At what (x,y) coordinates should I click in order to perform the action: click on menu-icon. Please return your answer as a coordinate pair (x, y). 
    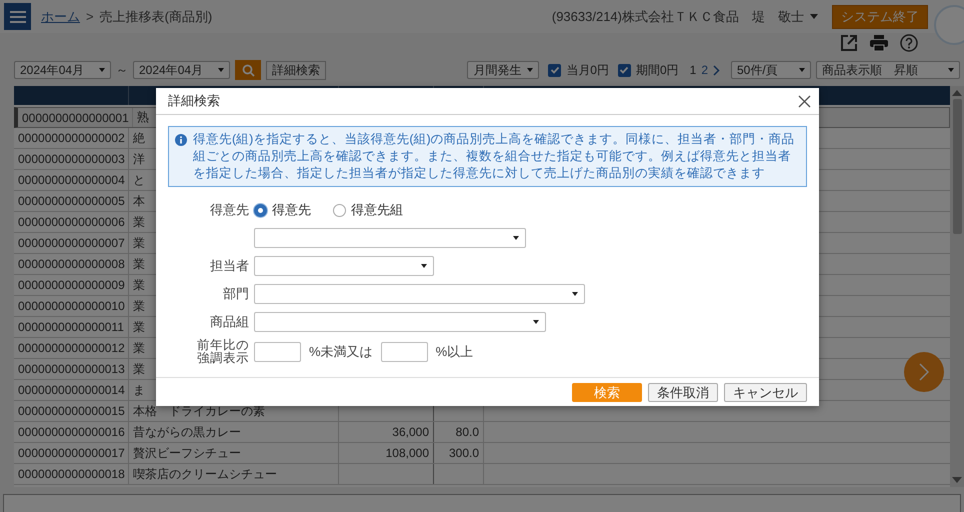
    Looking at the image, I should click on (18, 17).